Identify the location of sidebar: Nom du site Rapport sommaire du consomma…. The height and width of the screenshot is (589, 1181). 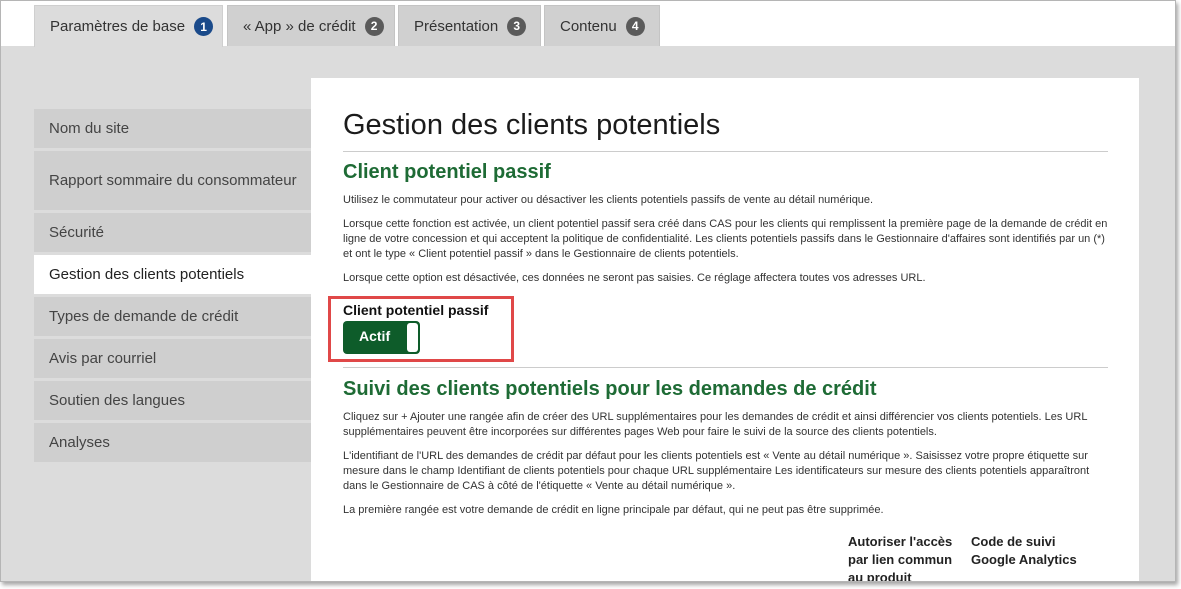
(173, 287).